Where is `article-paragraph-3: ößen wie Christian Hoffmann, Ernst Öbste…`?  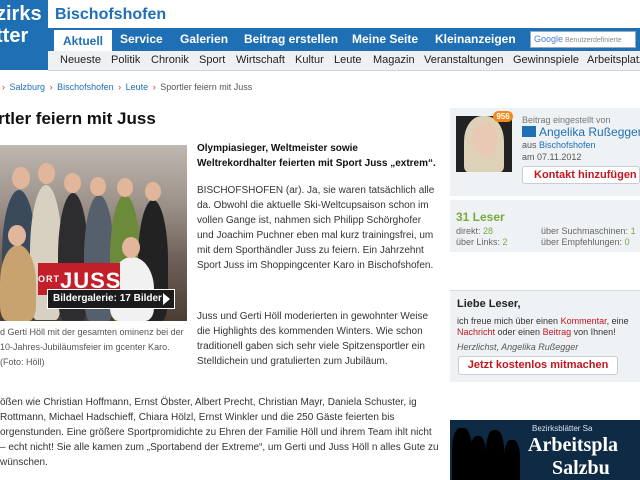
article-paragraph-3: ößen wie Christian Hoffmann, Ernst Öbste… is located at coordinates (219, 432).